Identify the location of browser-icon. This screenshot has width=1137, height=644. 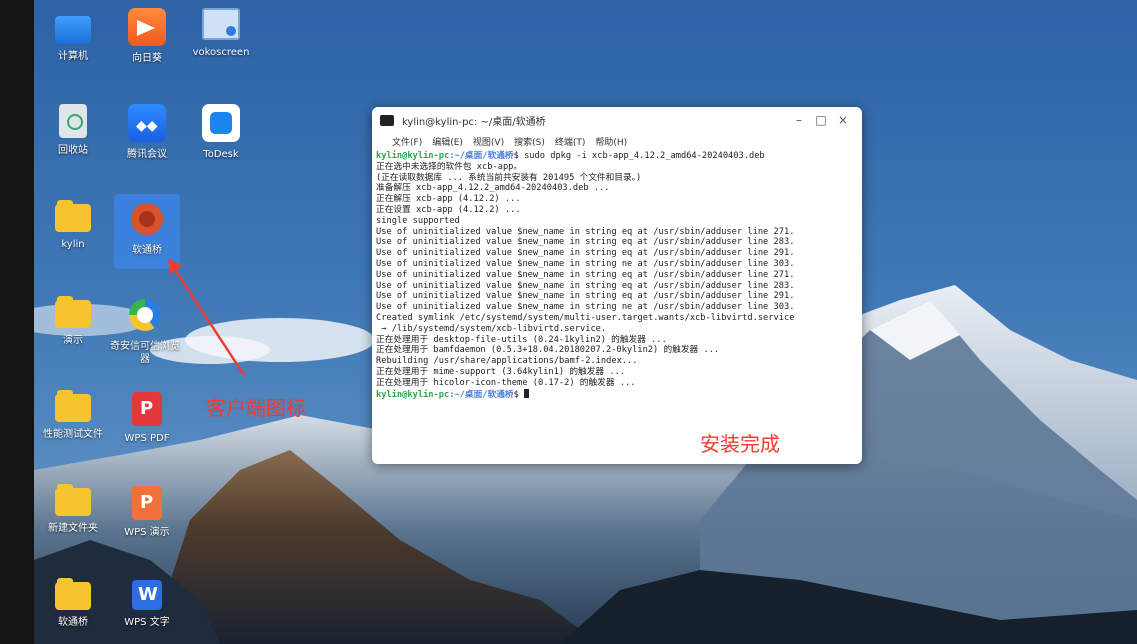
(145, 315).